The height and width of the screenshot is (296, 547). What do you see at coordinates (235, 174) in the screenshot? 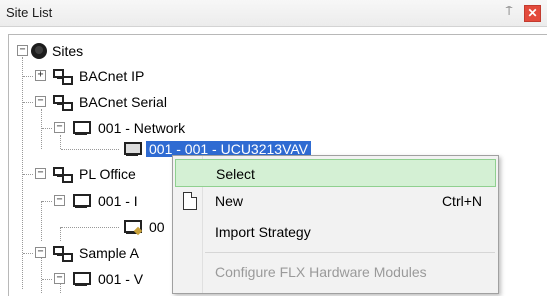
I see `menu-item-label: Select` at bounding box center [235, 174].